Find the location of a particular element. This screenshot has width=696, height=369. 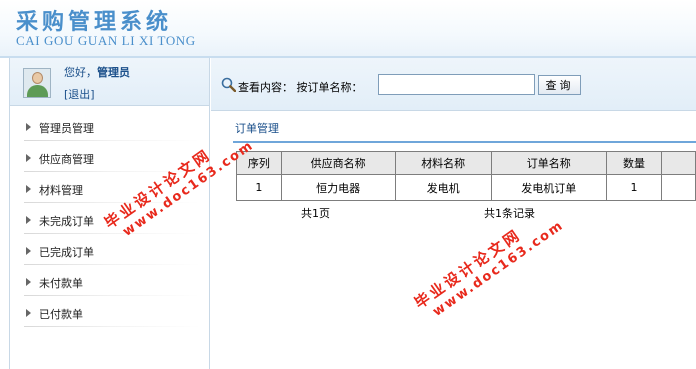

section-divider is located at coordinates (464, 142).